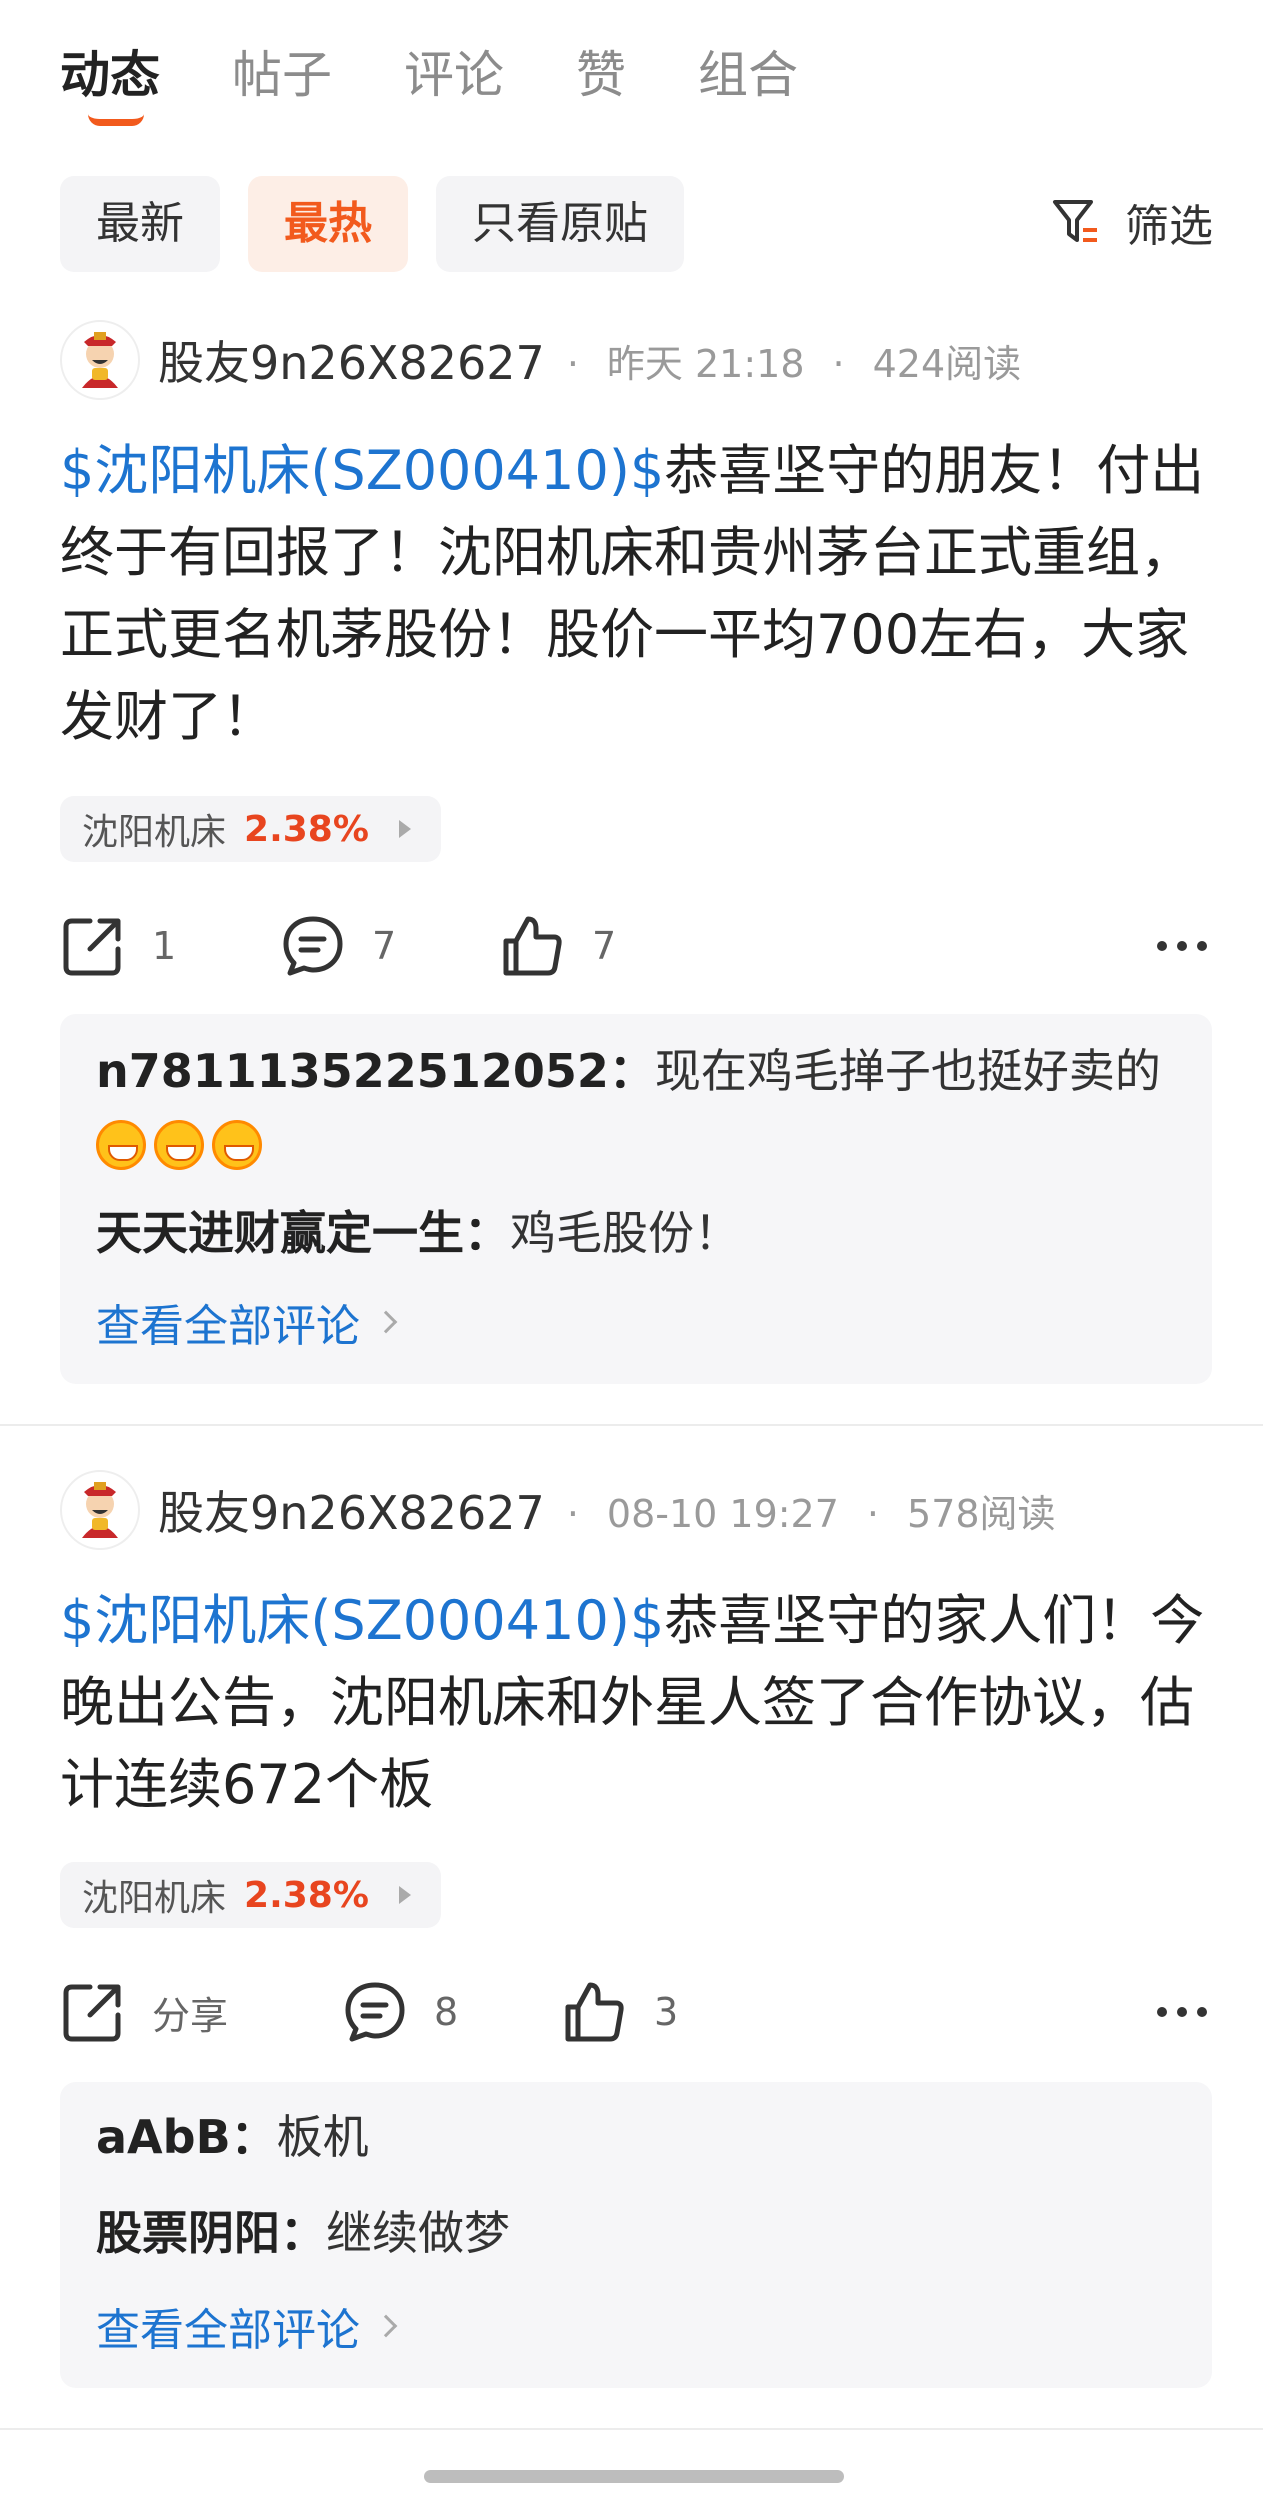 The height and width of the screenshot is (2510, 1263). Describe the element at coordinates (164, 946) in the screenshot. I see `share-count: 1` at that location.